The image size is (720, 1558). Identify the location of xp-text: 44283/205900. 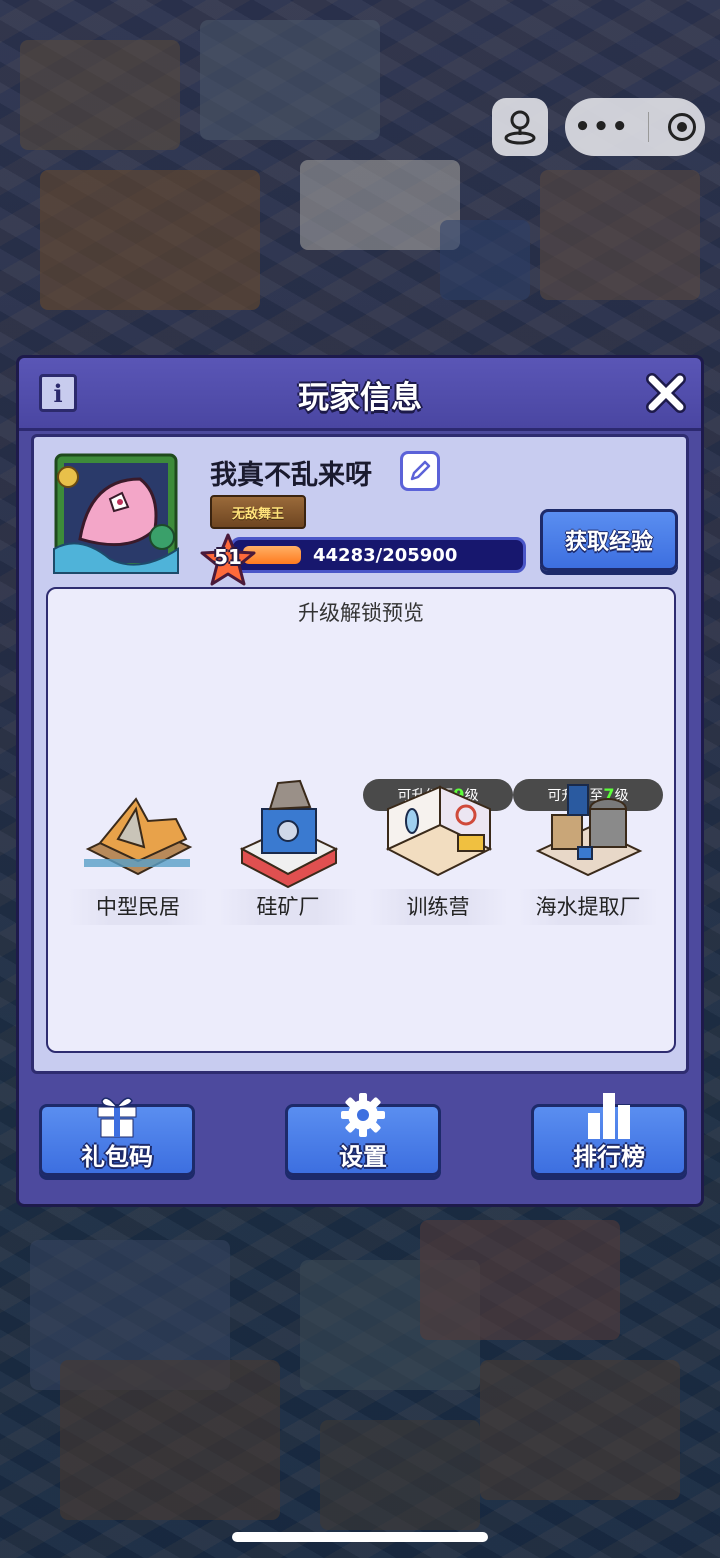
(385, 555).